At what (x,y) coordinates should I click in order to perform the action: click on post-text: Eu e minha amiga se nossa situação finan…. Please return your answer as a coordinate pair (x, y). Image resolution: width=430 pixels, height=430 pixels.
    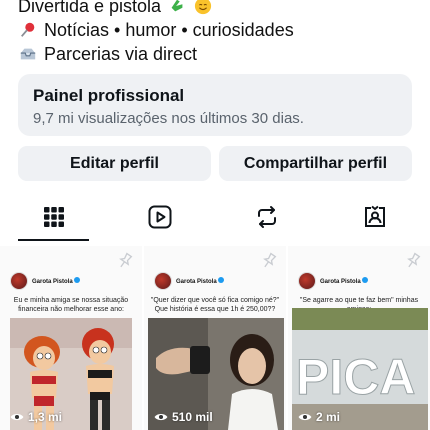
    Looking at the image, I should click on (71, 305).